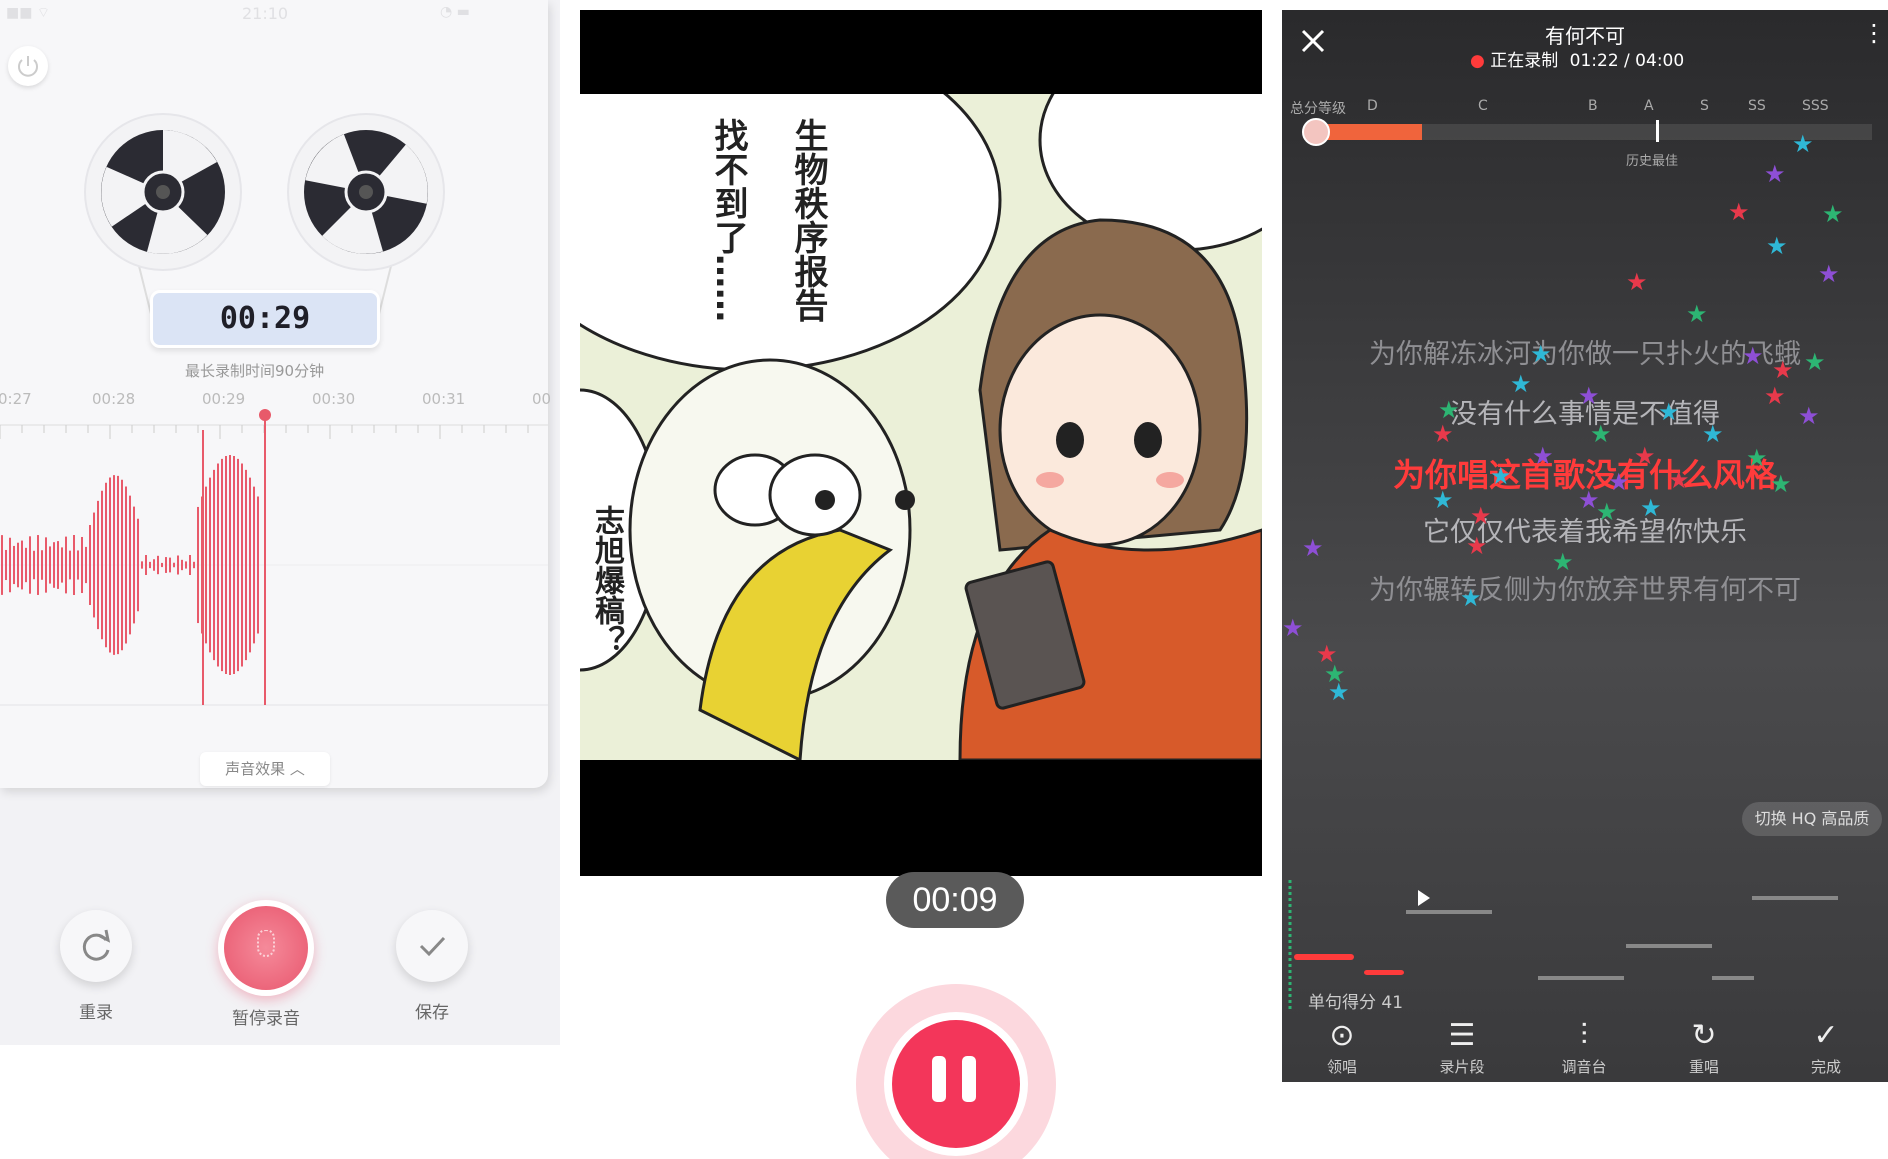 Image resolution: width=1888 pixels, height=1159 pixels. Describe the element at coordinates (1703, 1067) in the screenshot. I see `resing-label: 重唱` at that location.